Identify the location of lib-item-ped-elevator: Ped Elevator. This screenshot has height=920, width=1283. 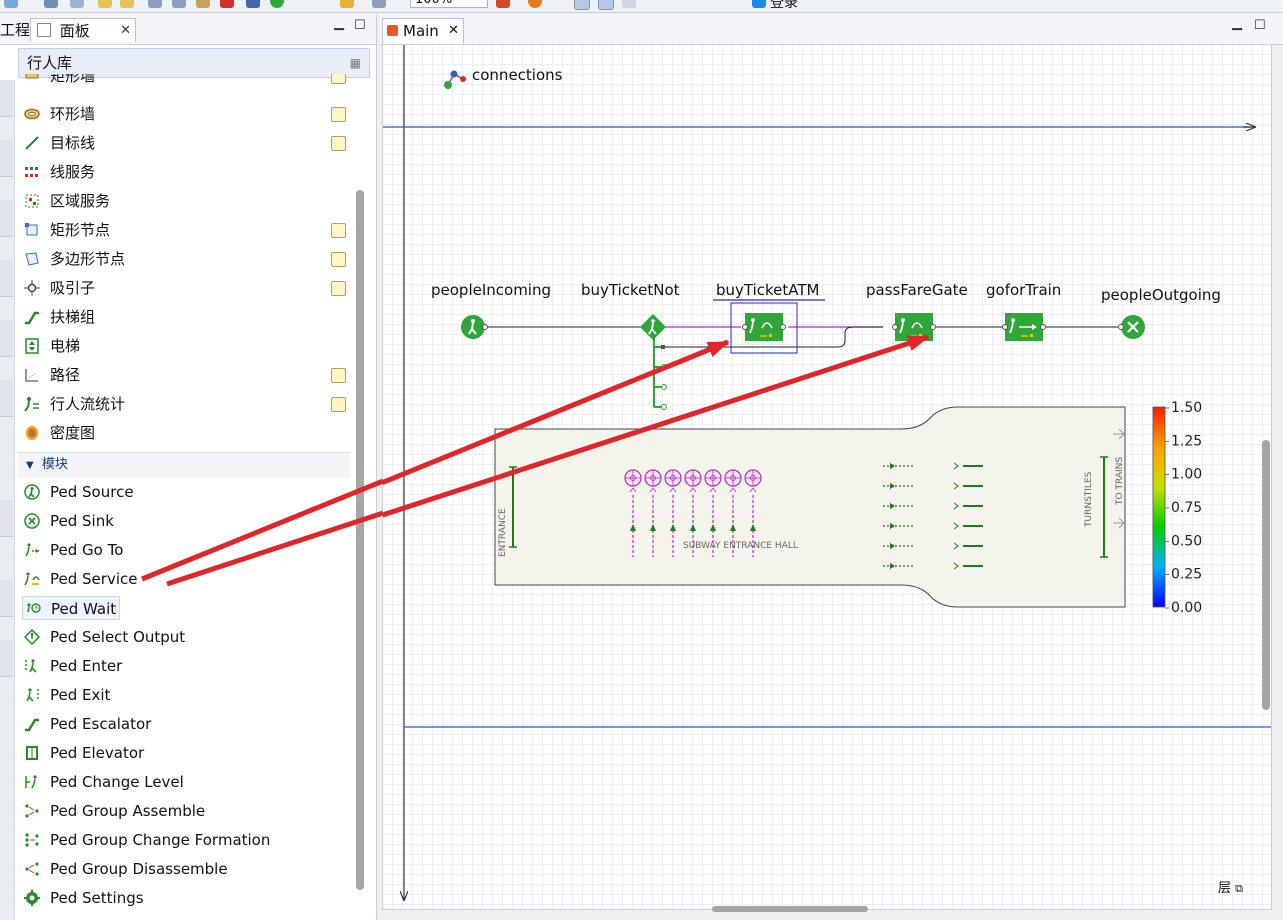
(185, 753).